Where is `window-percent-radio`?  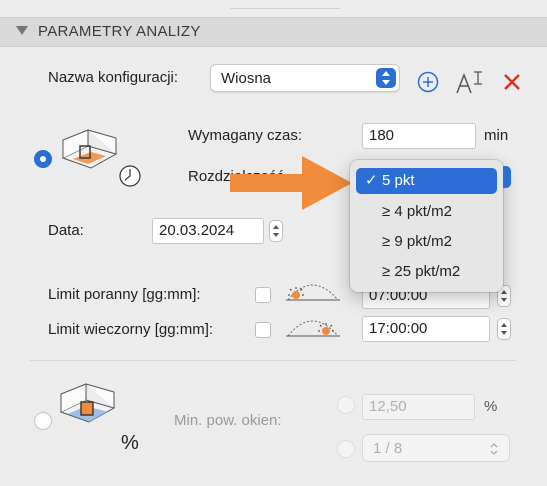
window-percent-radio is located at coordinates (346, 405).